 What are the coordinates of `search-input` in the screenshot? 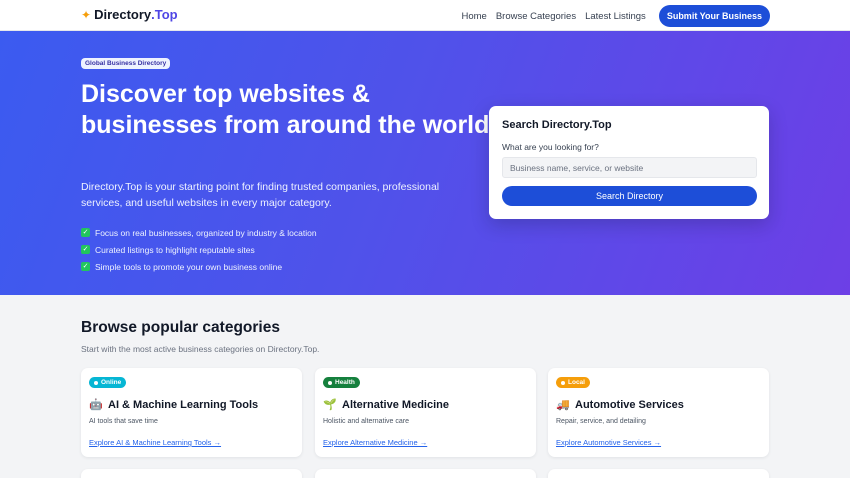 It's located at (629, 167).